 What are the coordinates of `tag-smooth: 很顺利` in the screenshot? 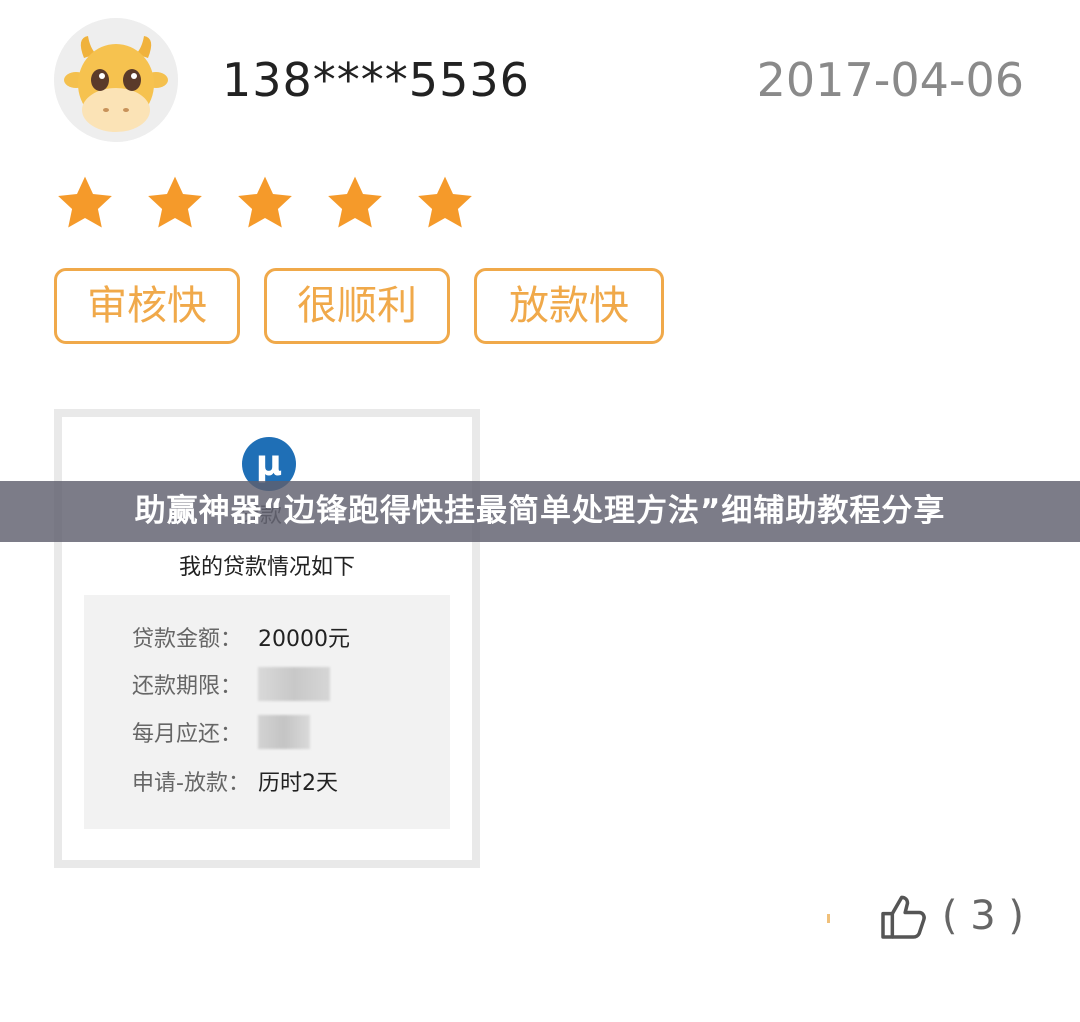 It's located at (357, 306).